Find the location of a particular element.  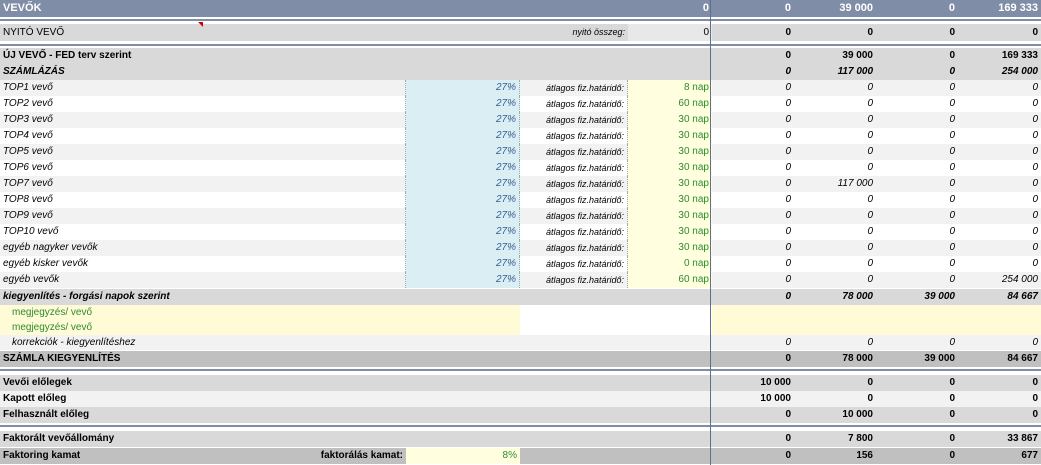

faktoralt-value: 7 800 is located at coordinates (835, 439).